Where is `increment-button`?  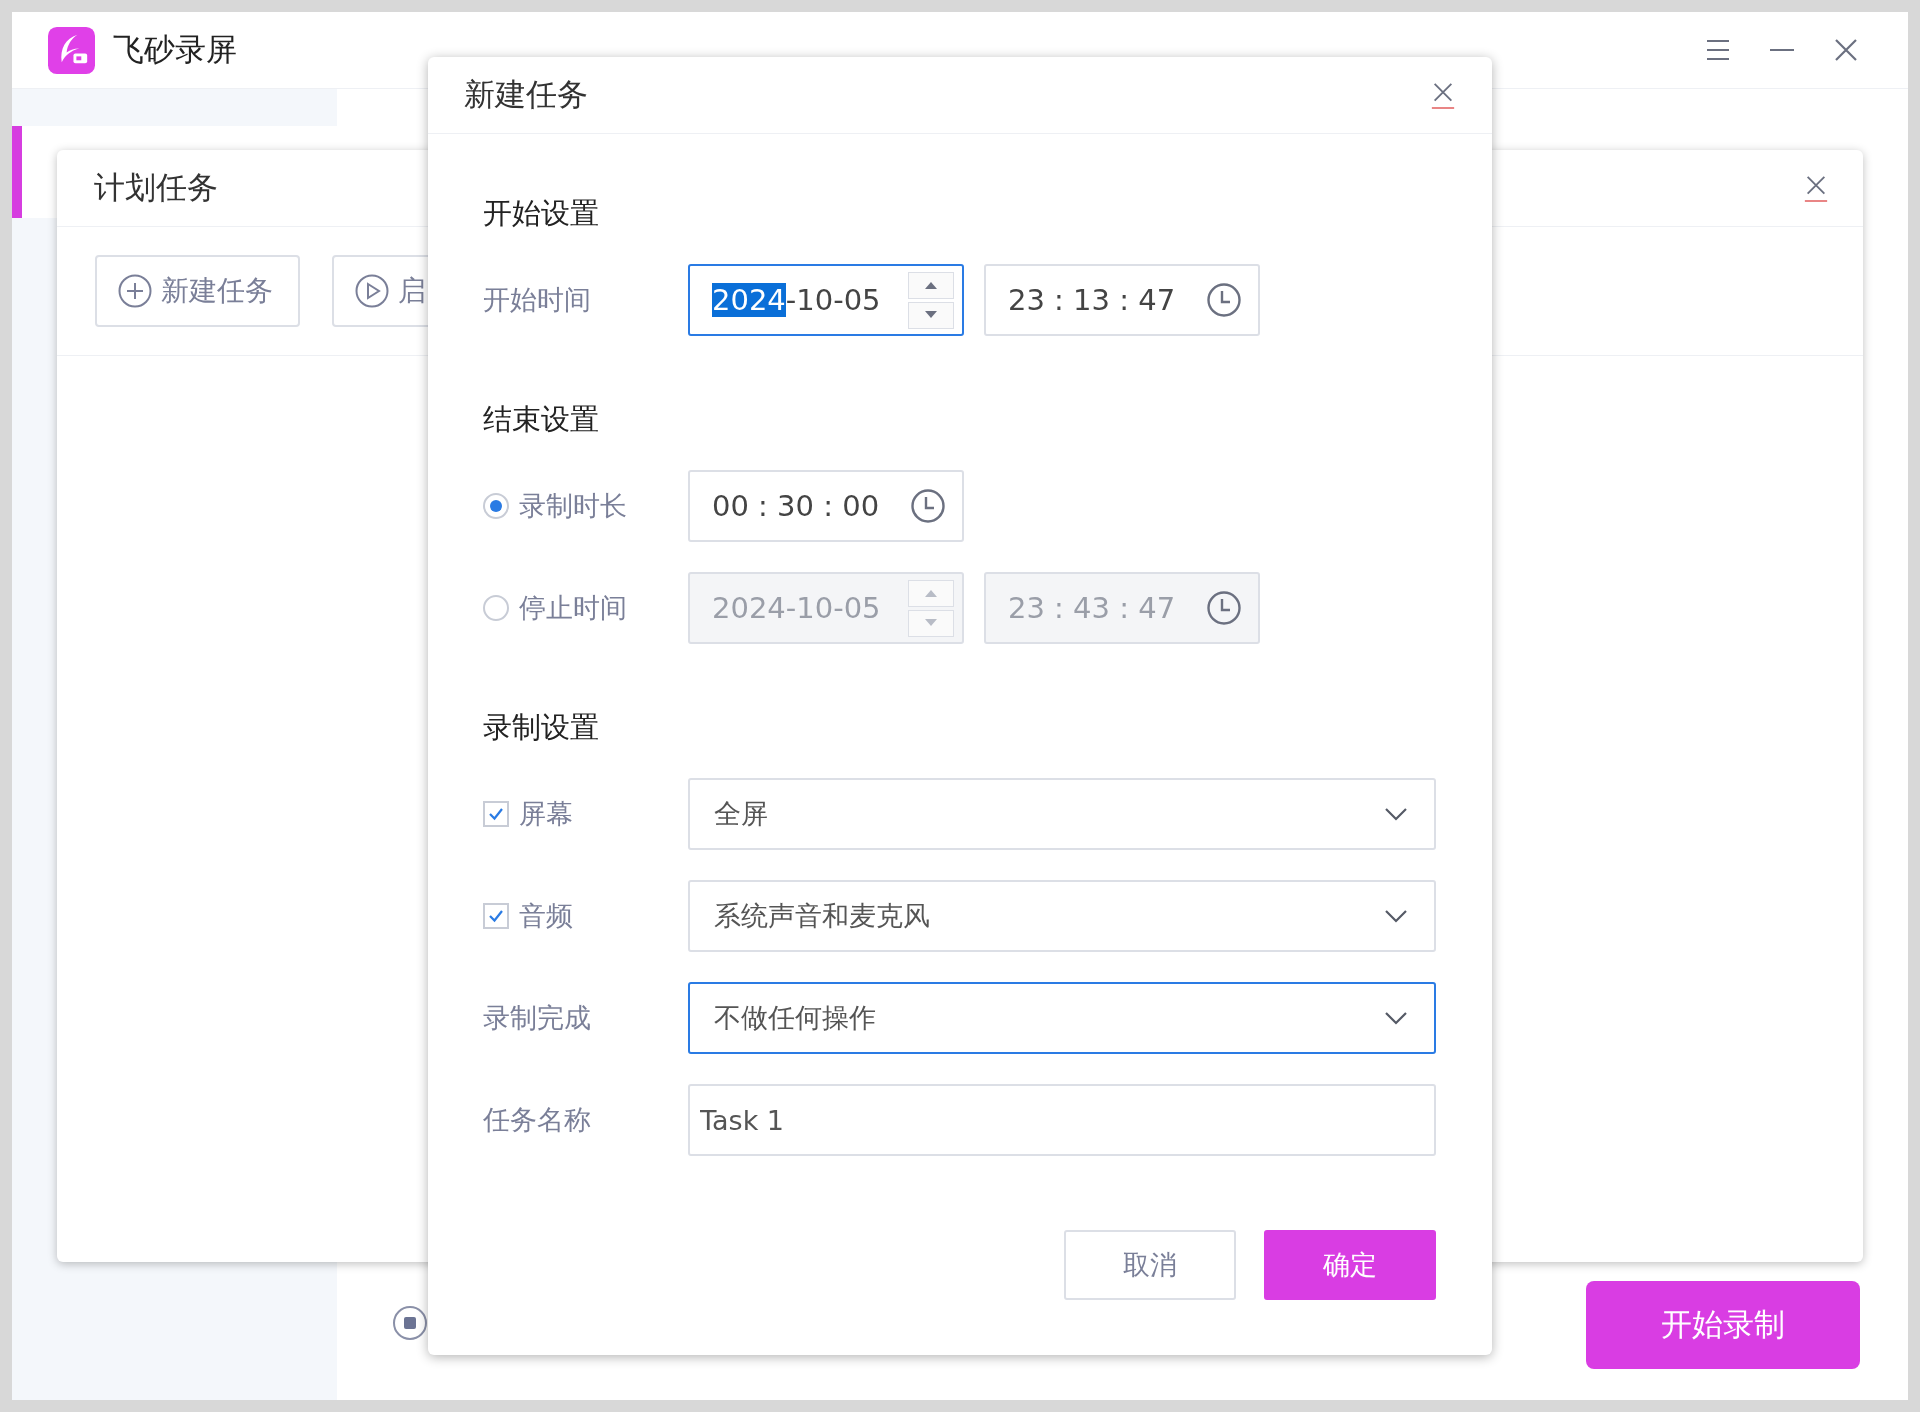 increment-button is located at coordinates (931, 285).